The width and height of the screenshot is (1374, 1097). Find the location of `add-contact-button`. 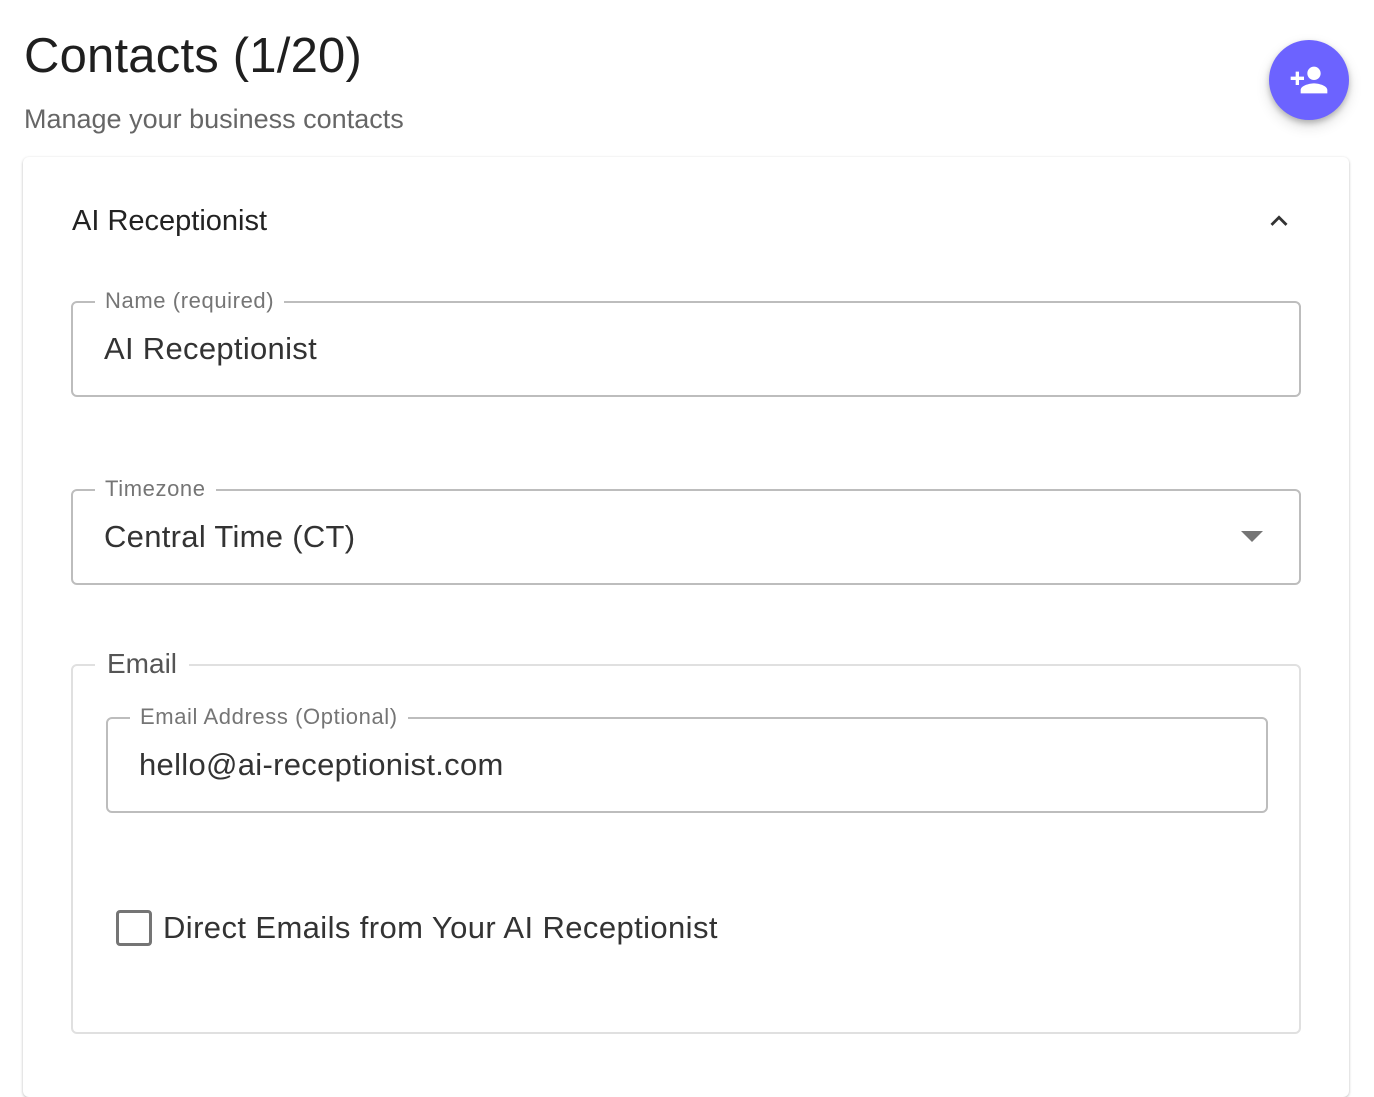

add-contact-button is located at coordinates (1309, 80).